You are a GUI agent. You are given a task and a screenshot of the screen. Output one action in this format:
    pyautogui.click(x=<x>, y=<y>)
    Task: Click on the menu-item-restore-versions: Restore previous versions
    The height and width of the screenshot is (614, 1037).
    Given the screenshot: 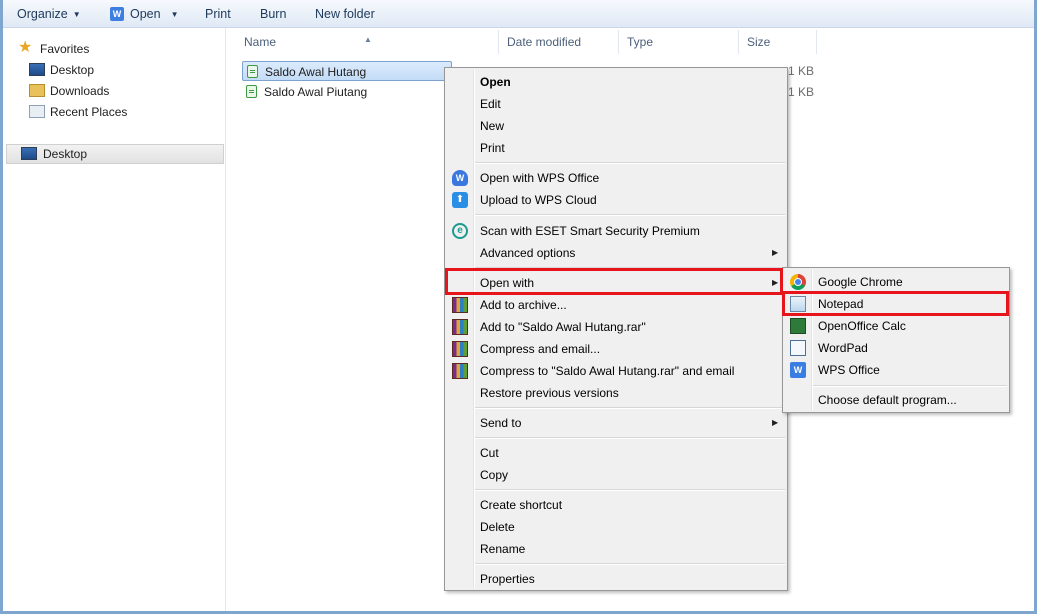 What is the action you would take?
    pyautogui.click(x=616, y=393)
    